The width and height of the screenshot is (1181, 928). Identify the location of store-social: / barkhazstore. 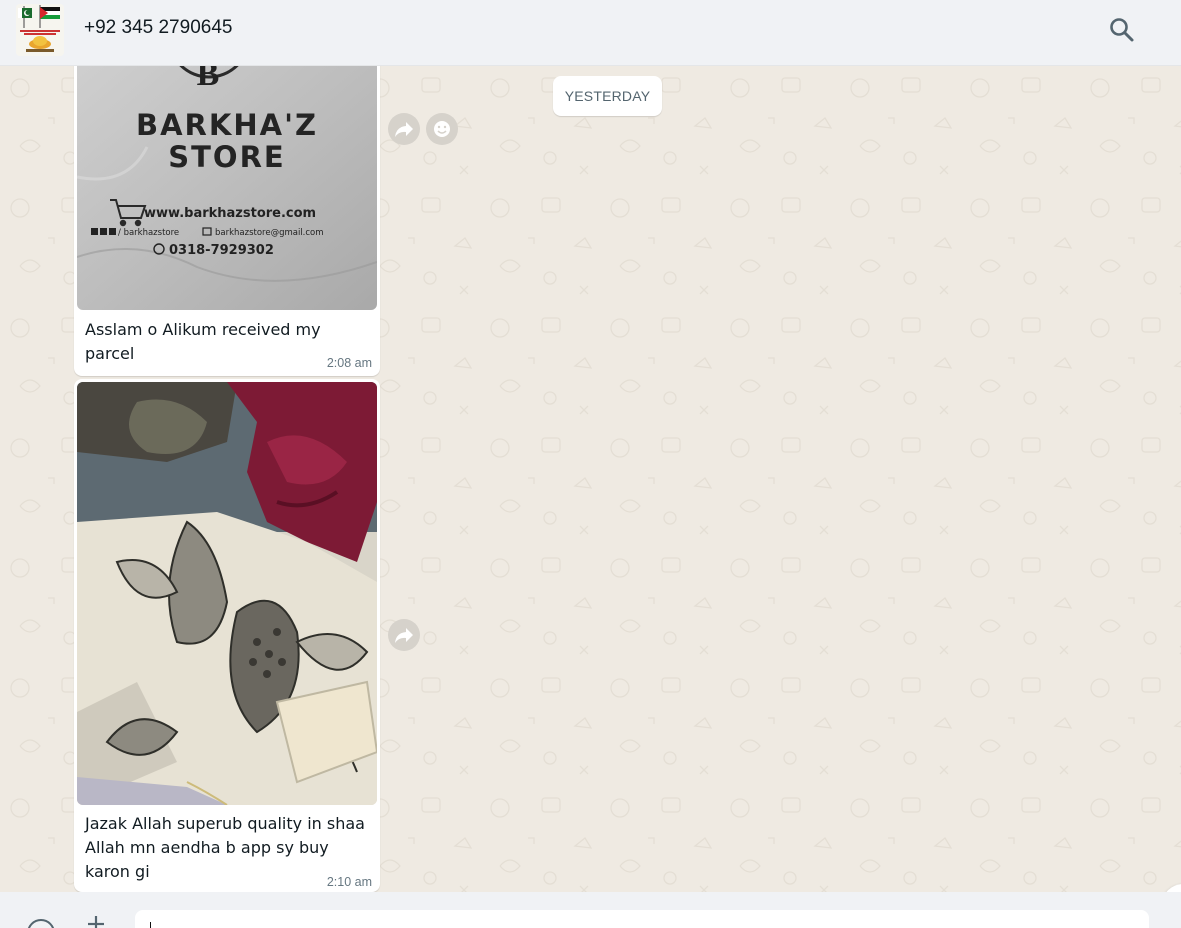
(148, 233).